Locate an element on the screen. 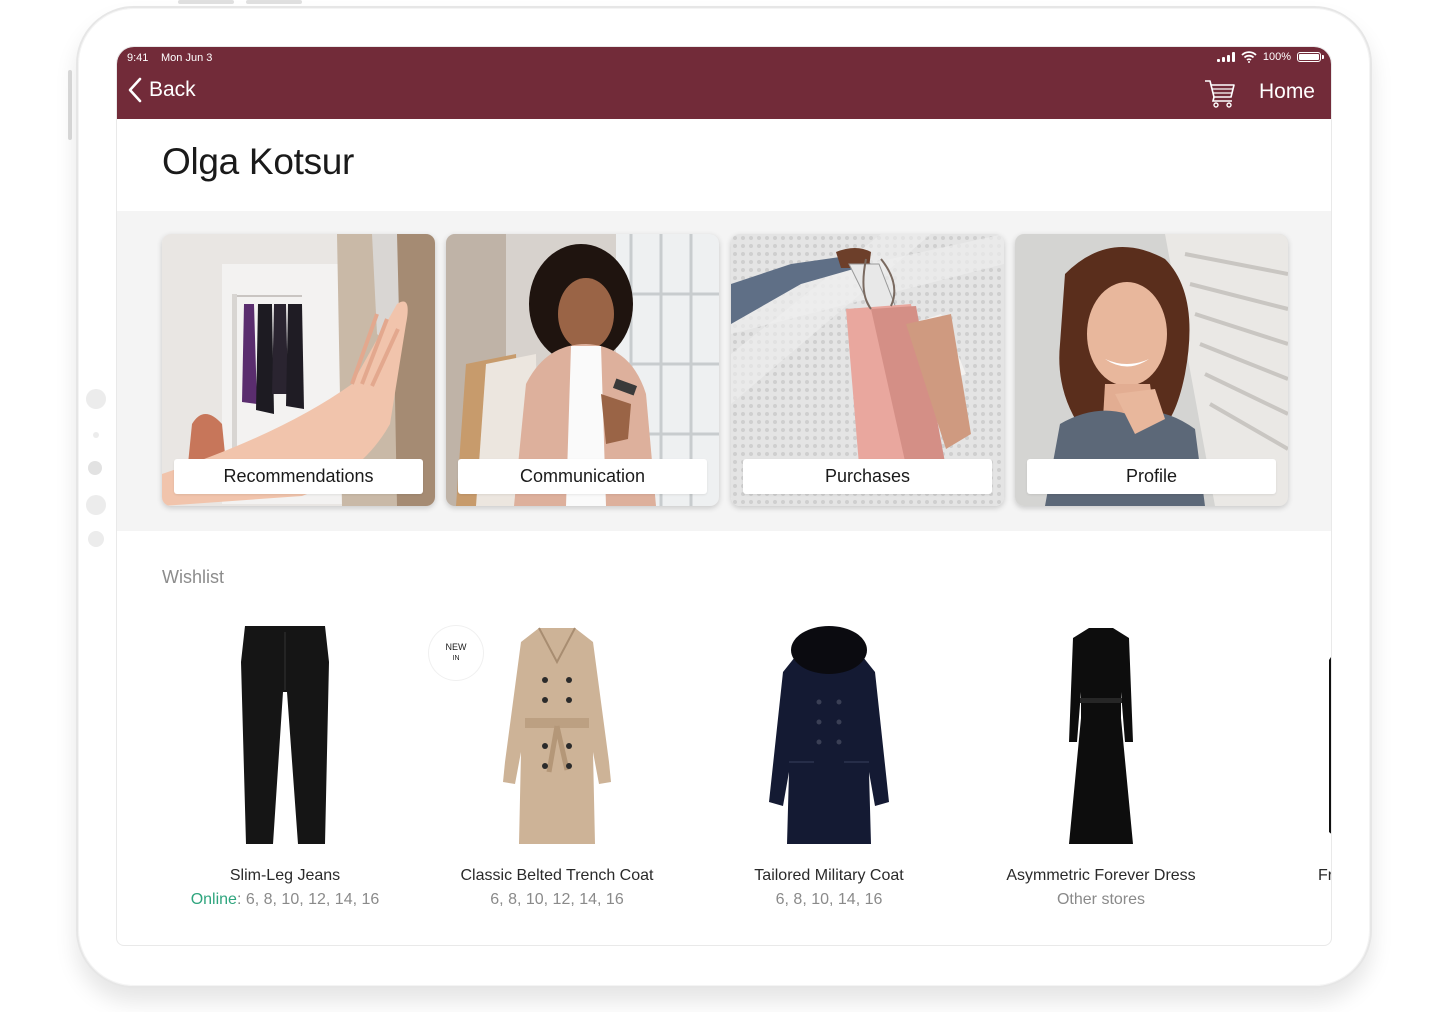  product-name: Classic Belted Trench Coat is located at coordinates (557, 875).